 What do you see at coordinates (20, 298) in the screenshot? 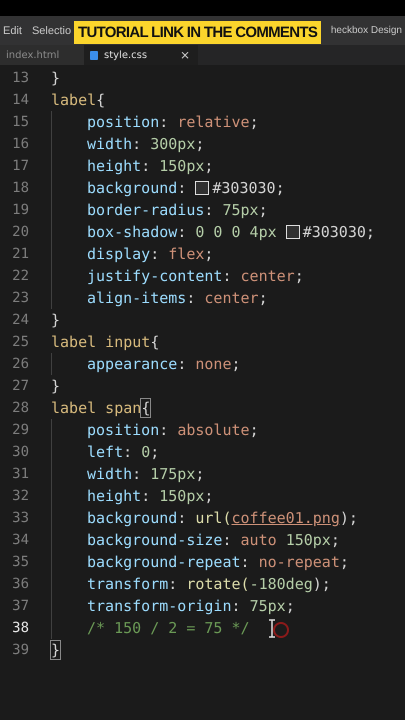
I see `line-number: 23` at bounding box center [20, 298].